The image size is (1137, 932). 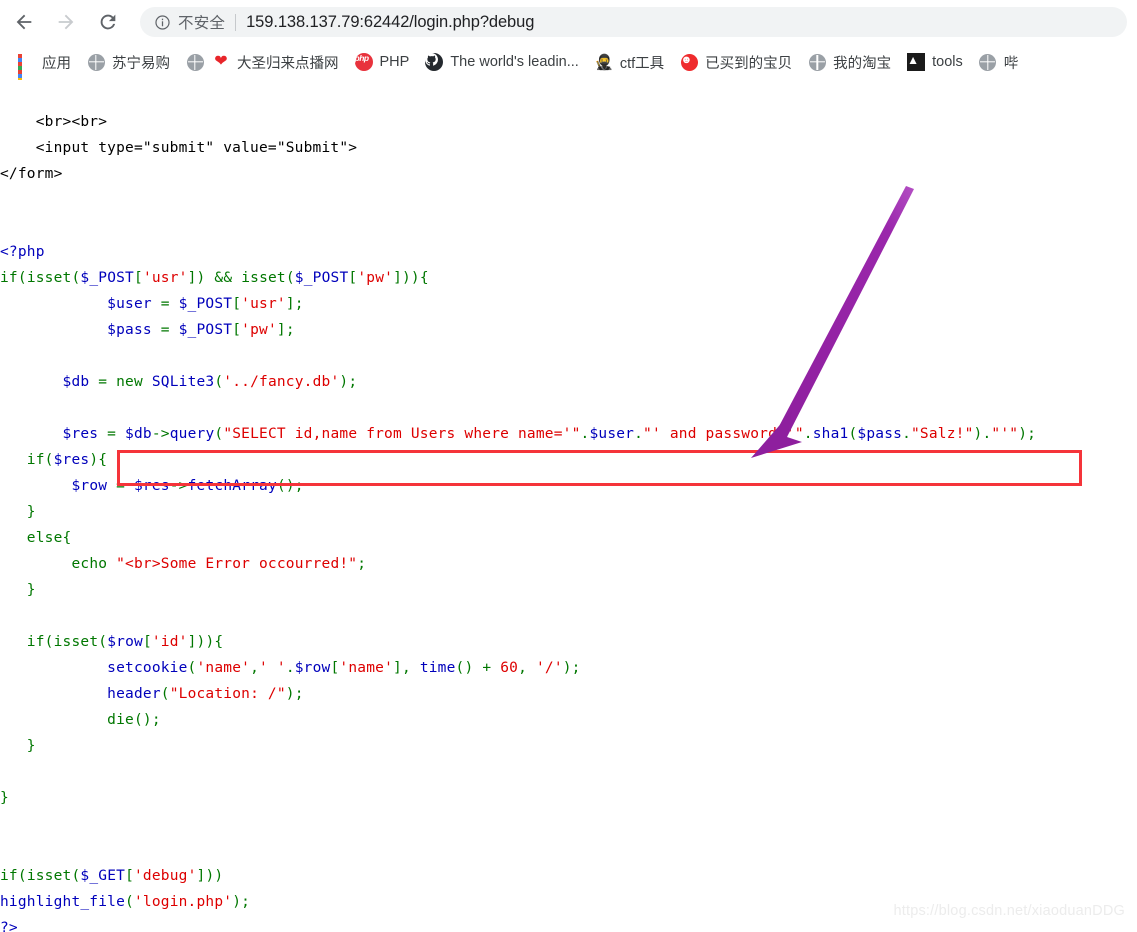 What do you see at coordinates (160, 433) in the screenshot?
I see `code-token: ->` at bounding box center [160, 433].